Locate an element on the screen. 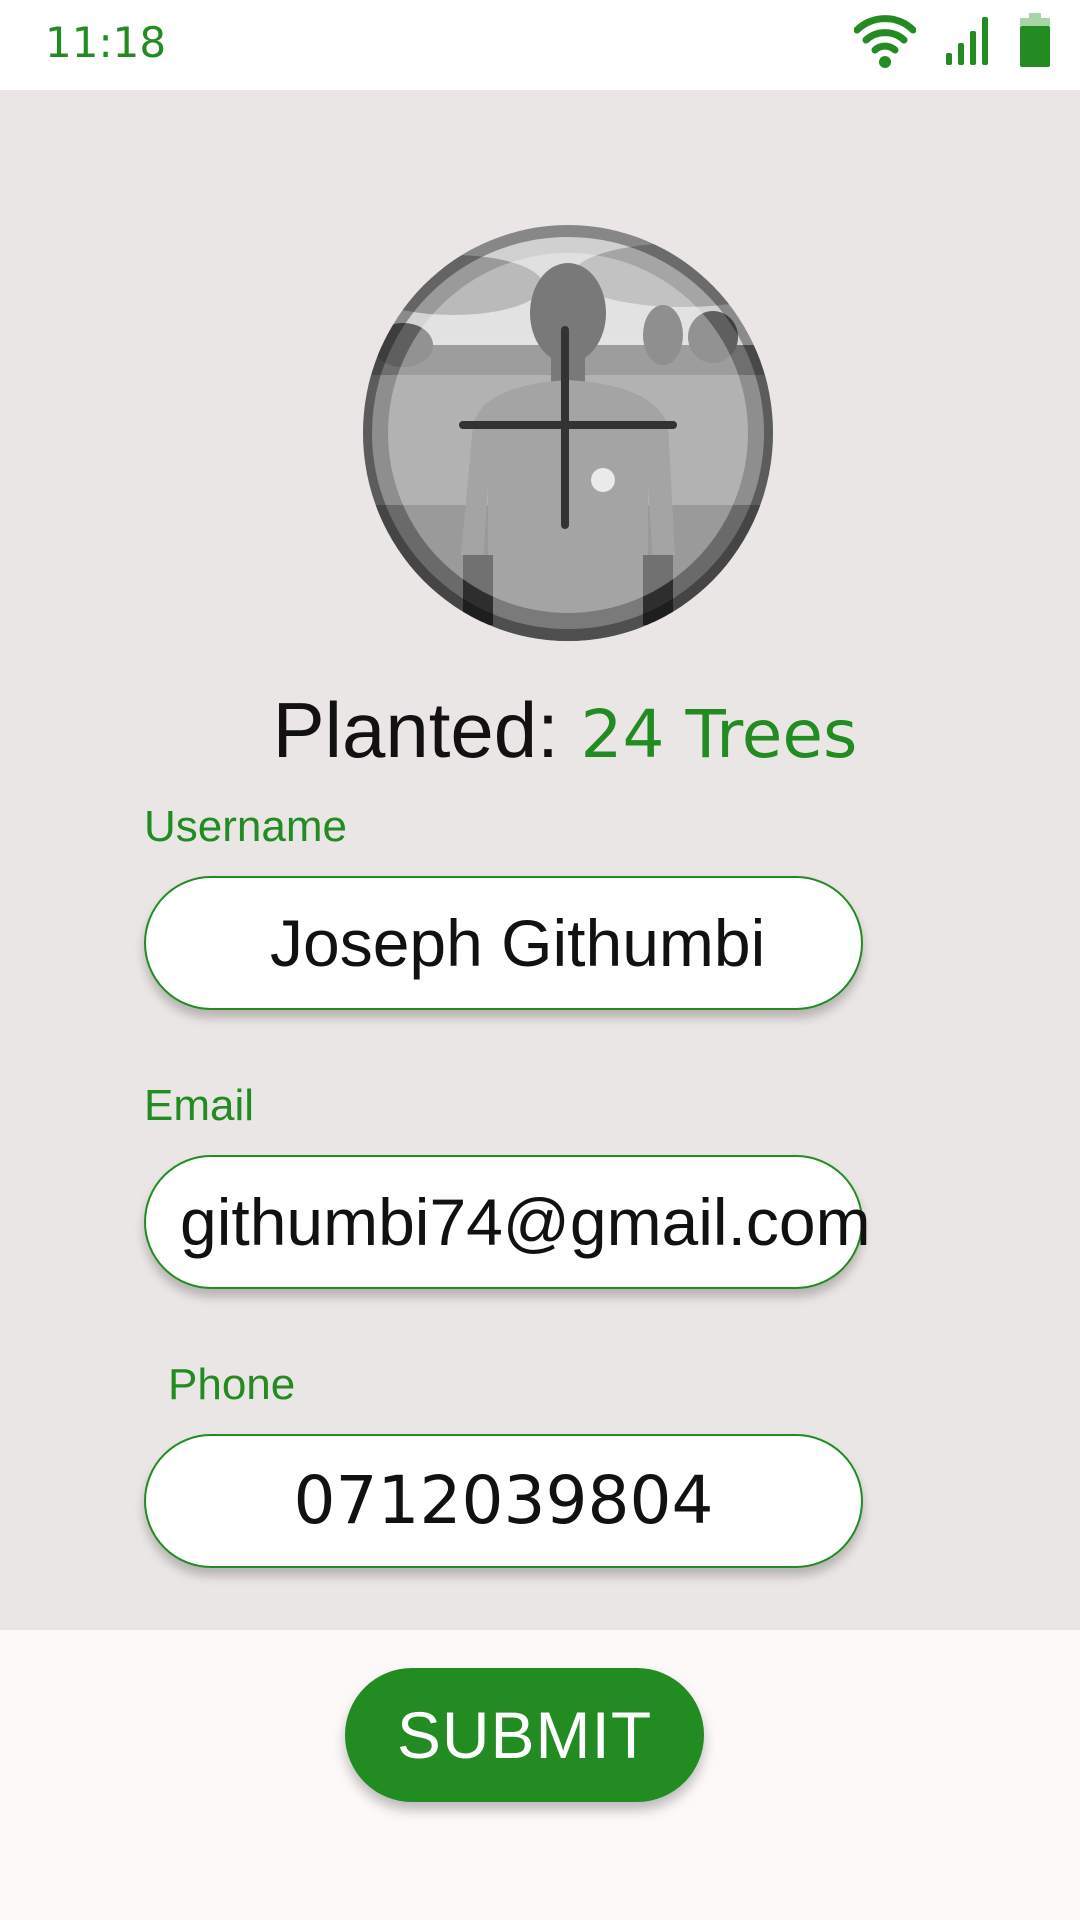 The width and height of the screenshot is (1080, 1920). status-icons is located at coordinates (952, 40).